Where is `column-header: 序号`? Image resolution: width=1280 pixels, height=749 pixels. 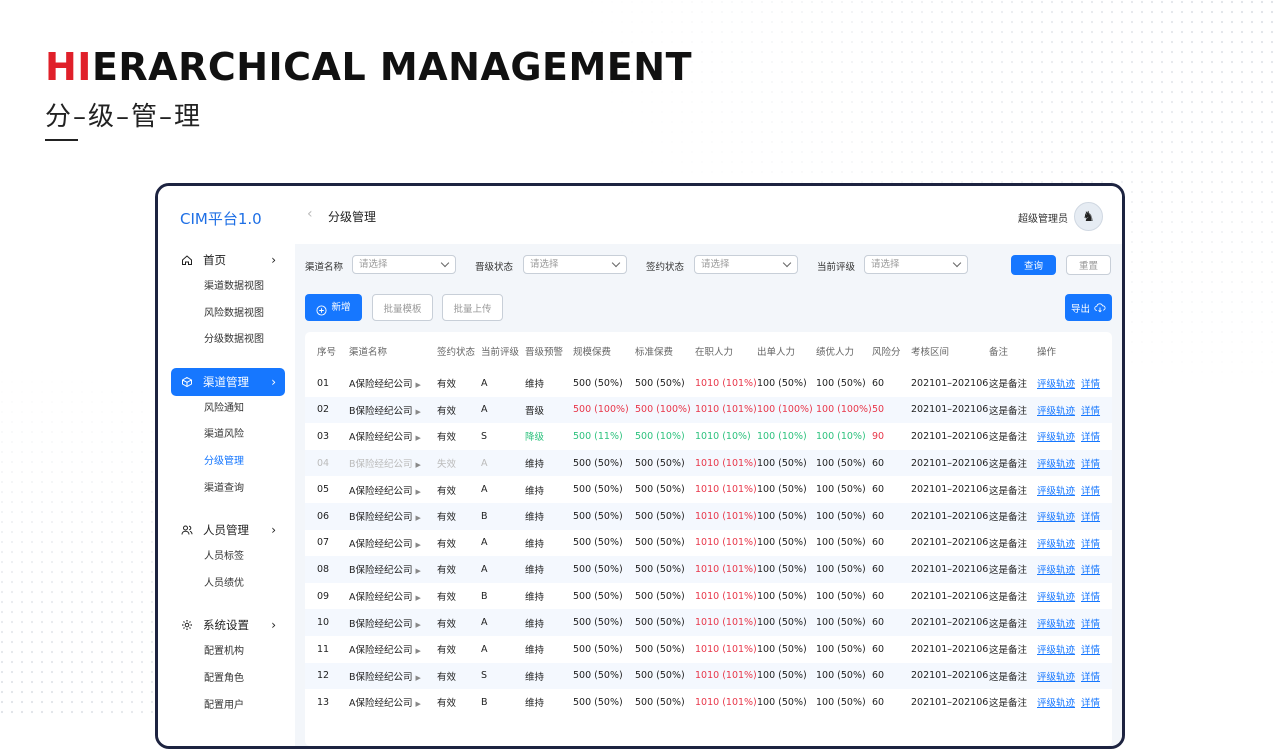 column-header: 序号 is located at coordinates (327, 352).